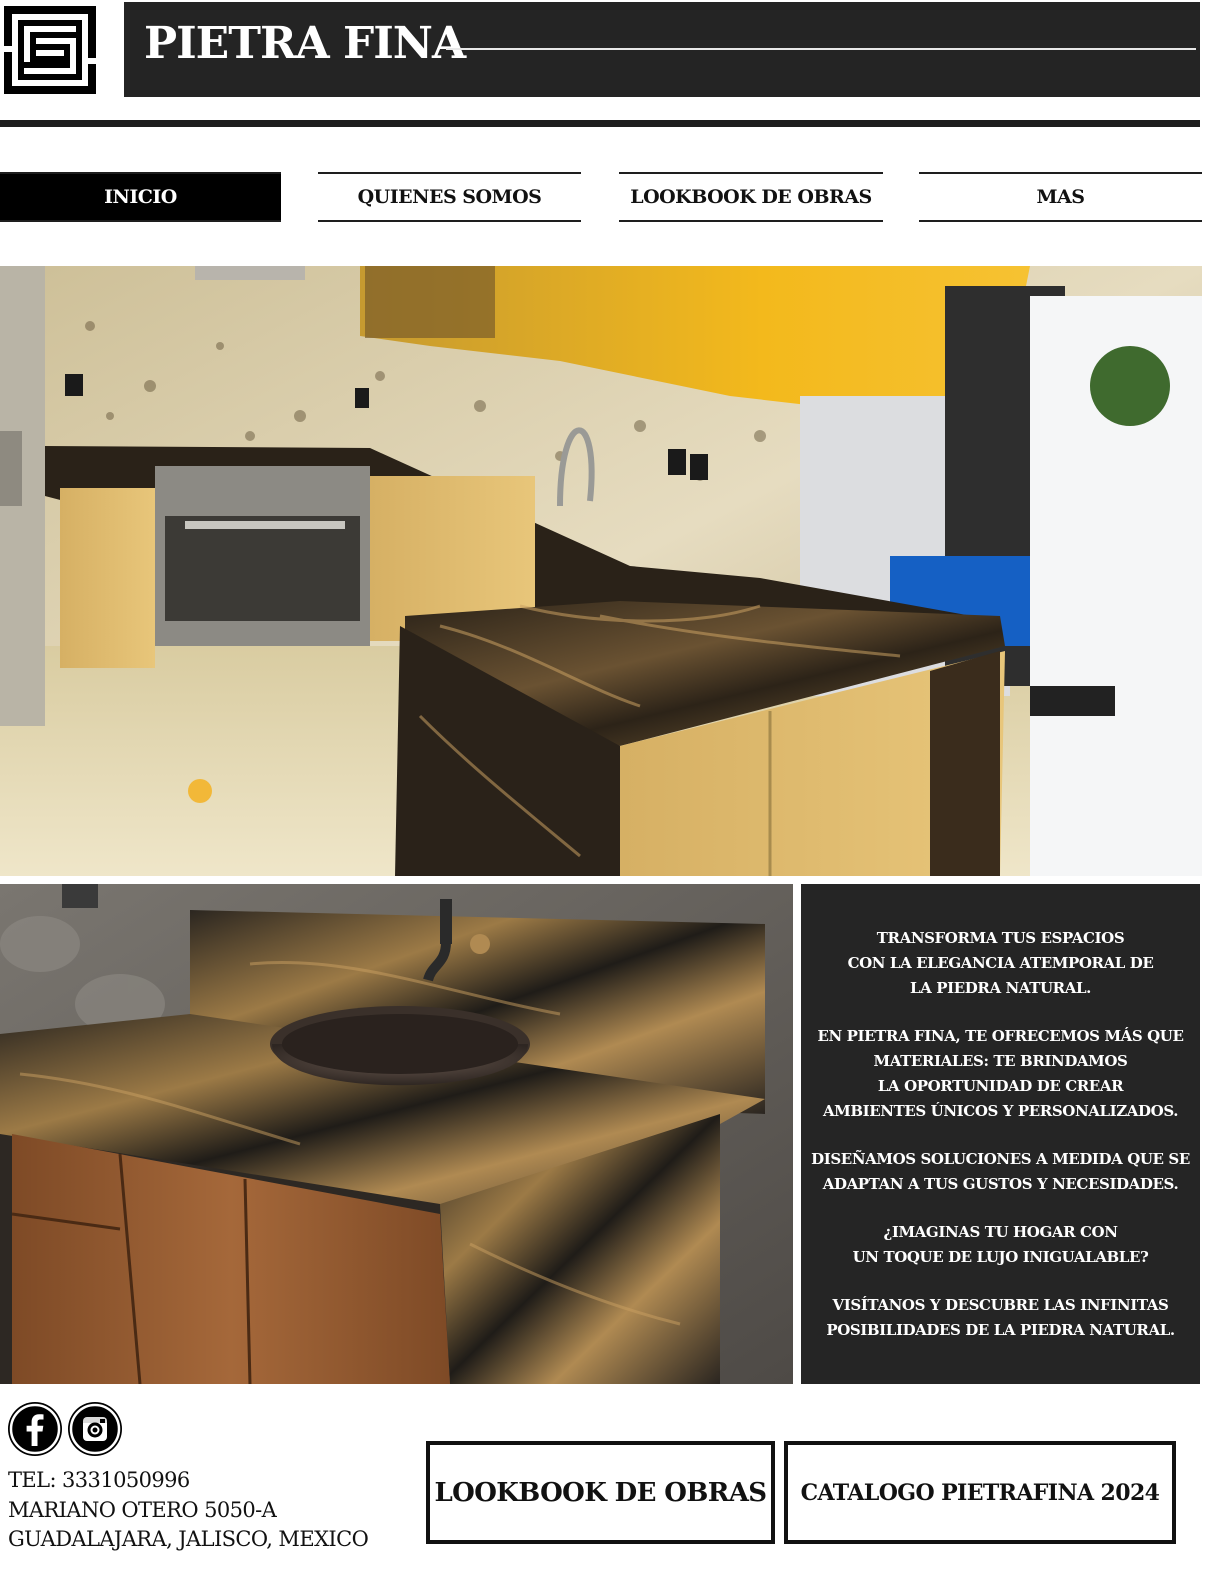 The height and width of the screenshot is (1596, 1228). What do you see at coordinates (1000, 1183) in the screenshot?
I see `intro-line: ADAPTAN A TUS GUSTOS Y NECESIDADES.` at bounding box center [1000, 1183].